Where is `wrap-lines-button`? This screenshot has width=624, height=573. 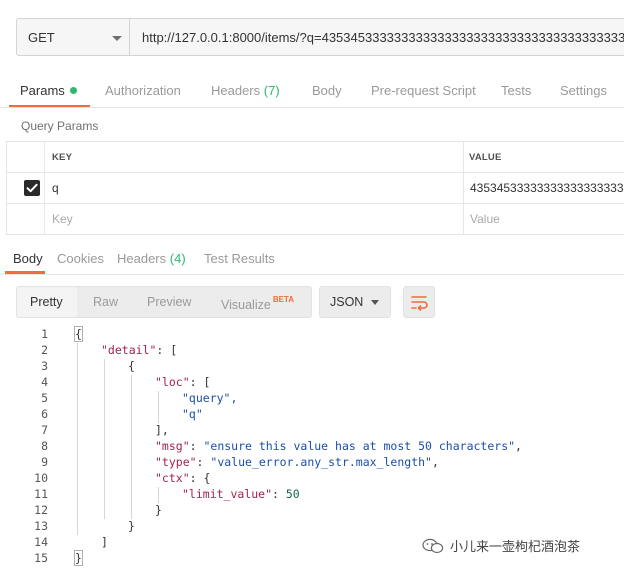 wrap-lines-button is located at coordinates (419, 302).